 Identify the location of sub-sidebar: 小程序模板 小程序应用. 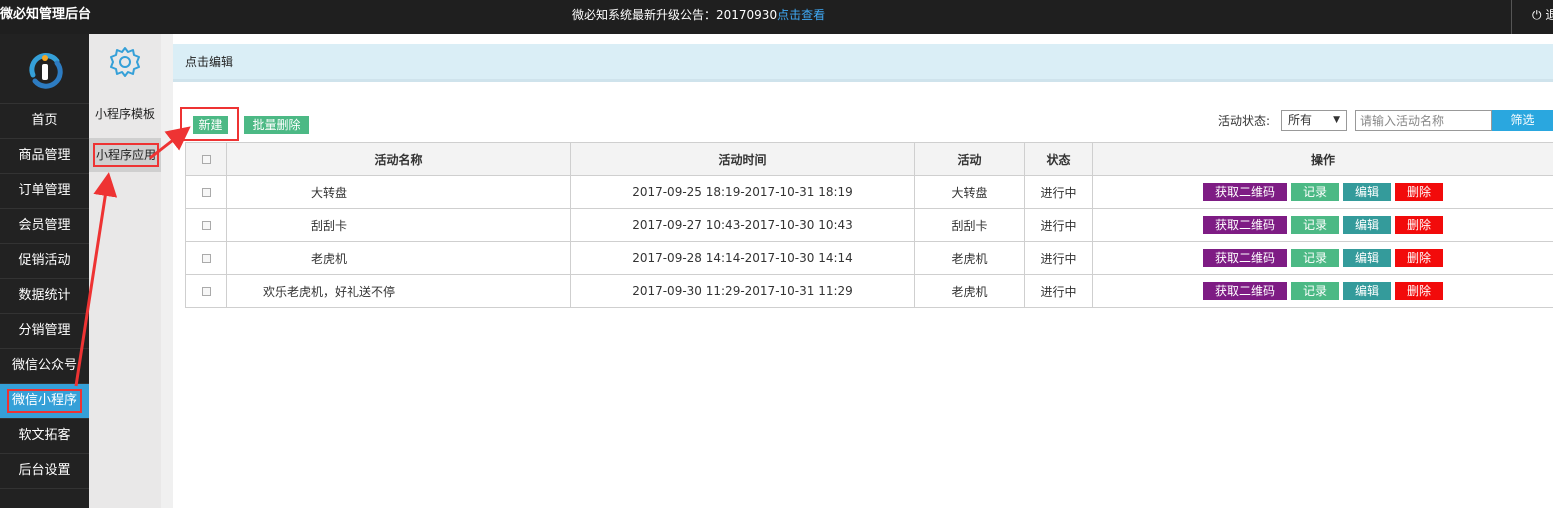
(125, 271).